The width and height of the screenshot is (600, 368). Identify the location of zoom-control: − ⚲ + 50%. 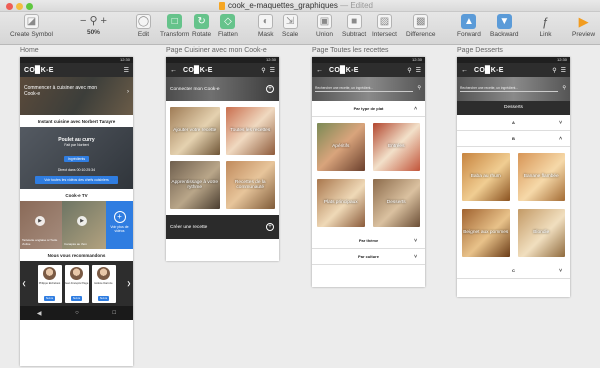
(93, 25).